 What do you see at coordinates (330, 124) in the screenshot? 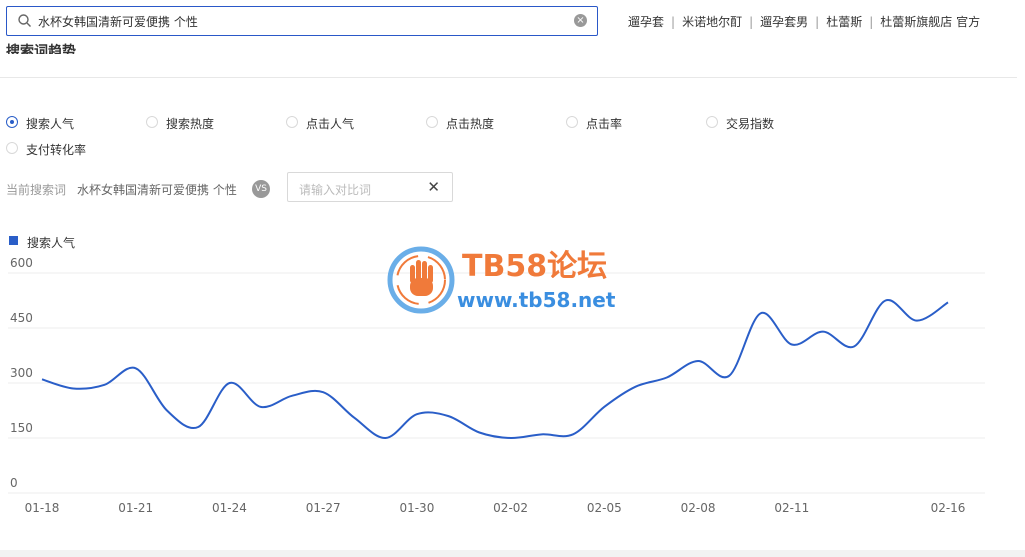
I see `metric-label: 点击人气` at bounding box center [330, 124].